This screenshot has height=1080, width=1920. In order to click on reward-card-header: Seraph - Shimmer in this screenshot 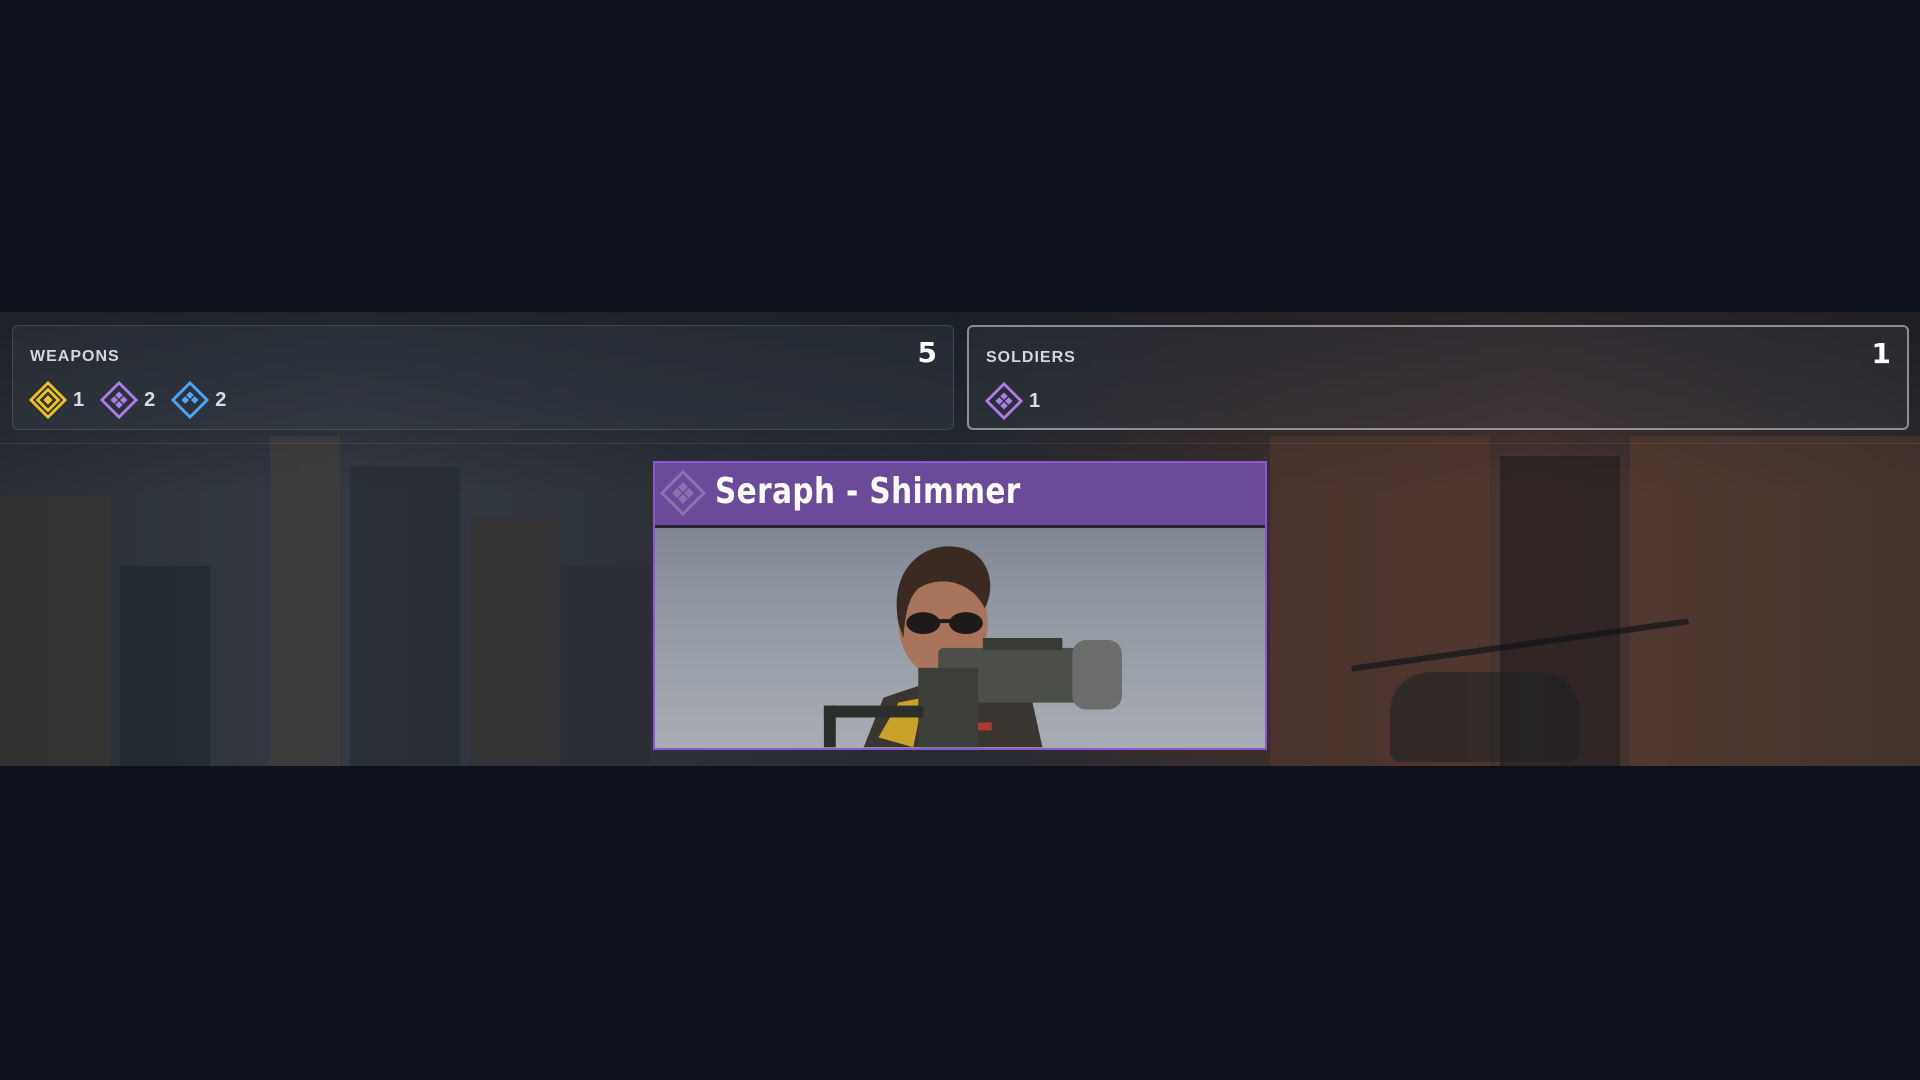, I will do `click(960, 495)`.